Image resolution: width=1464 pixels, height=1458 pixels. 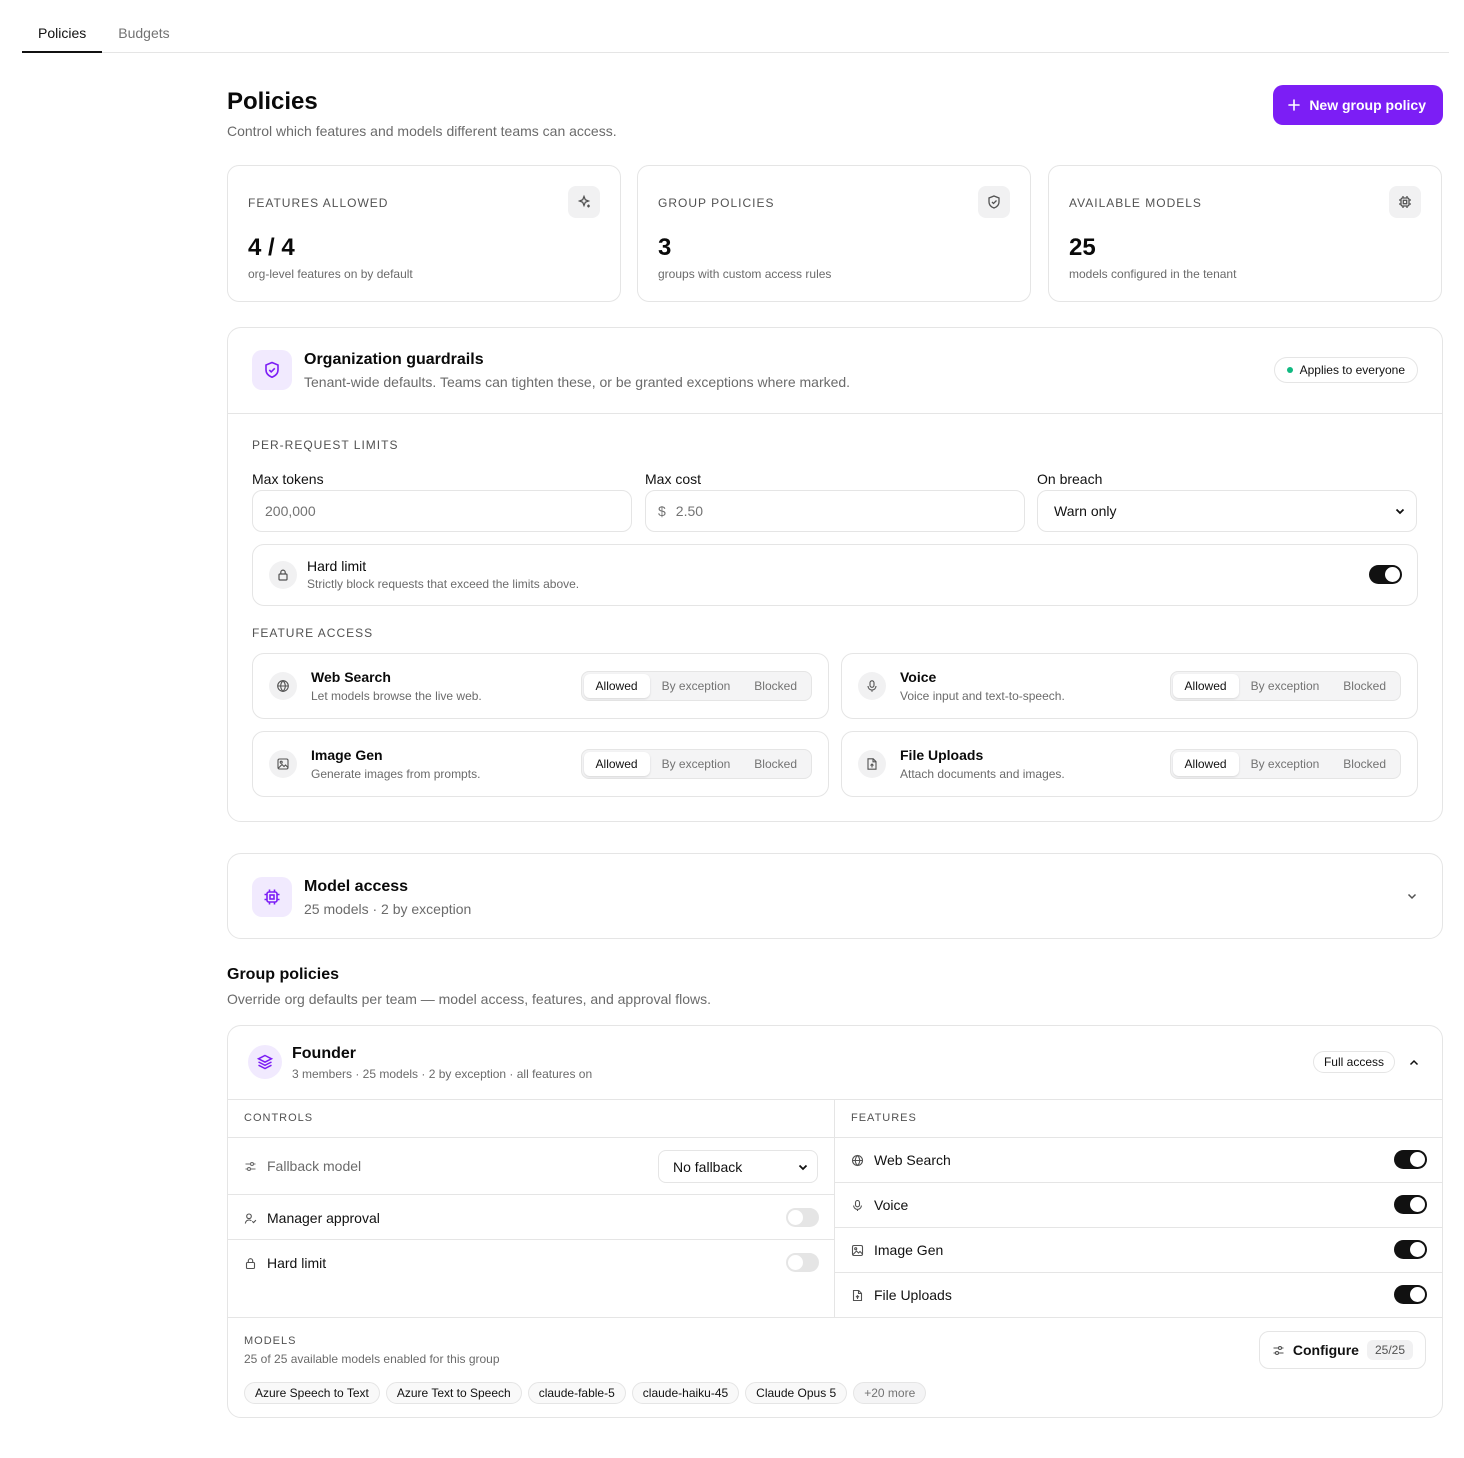 I want to click on model-access-title: Model access, so click(x=356, y=886).